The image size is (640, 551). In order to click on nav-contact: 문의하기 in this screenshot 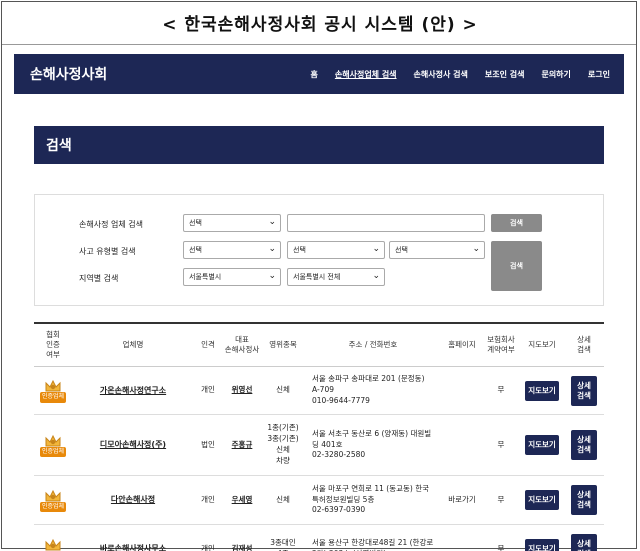, I will do `click(555, 74)`.